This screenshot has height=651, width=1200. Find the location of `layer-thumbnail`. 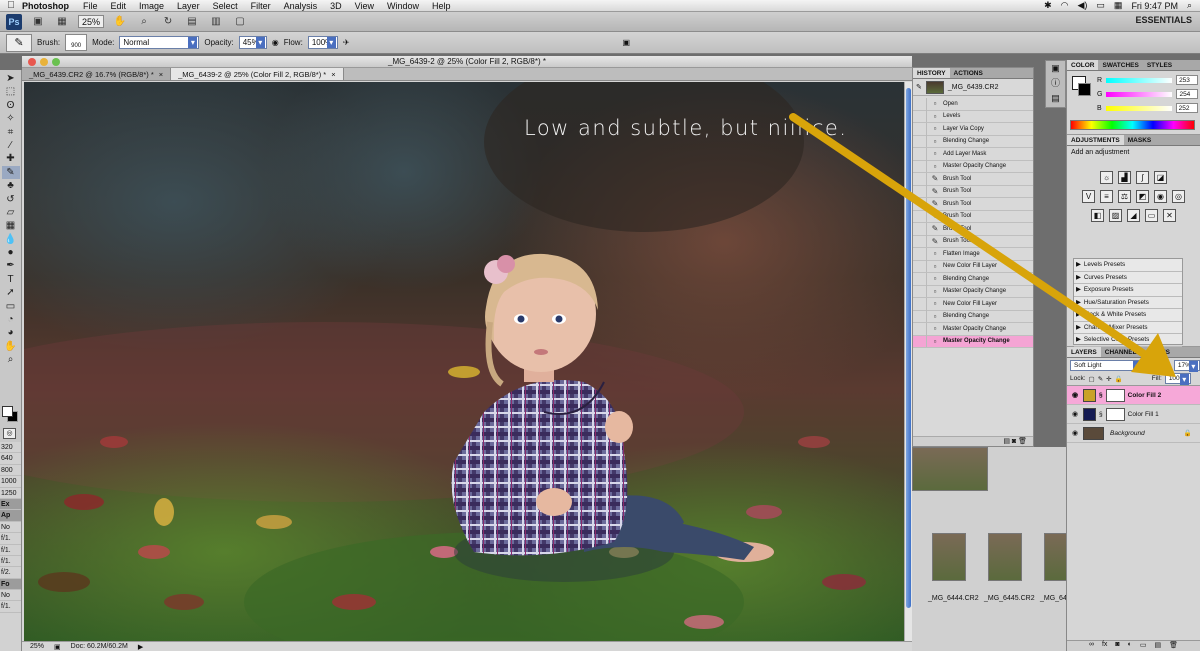

layer-thumbnail is located at coordinates (1093, 433).